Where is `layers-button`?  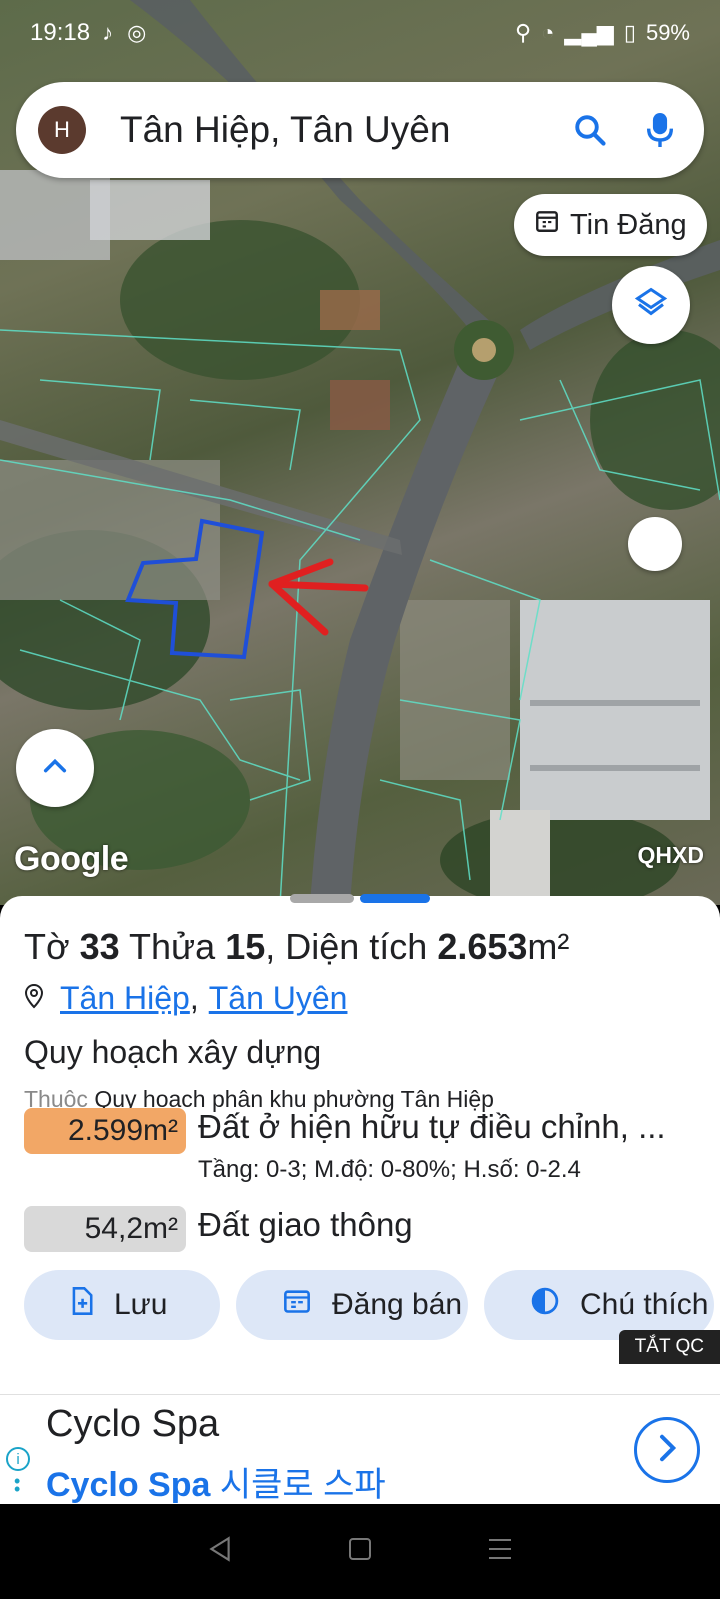
layers-button is located at coordinates (651, 305).